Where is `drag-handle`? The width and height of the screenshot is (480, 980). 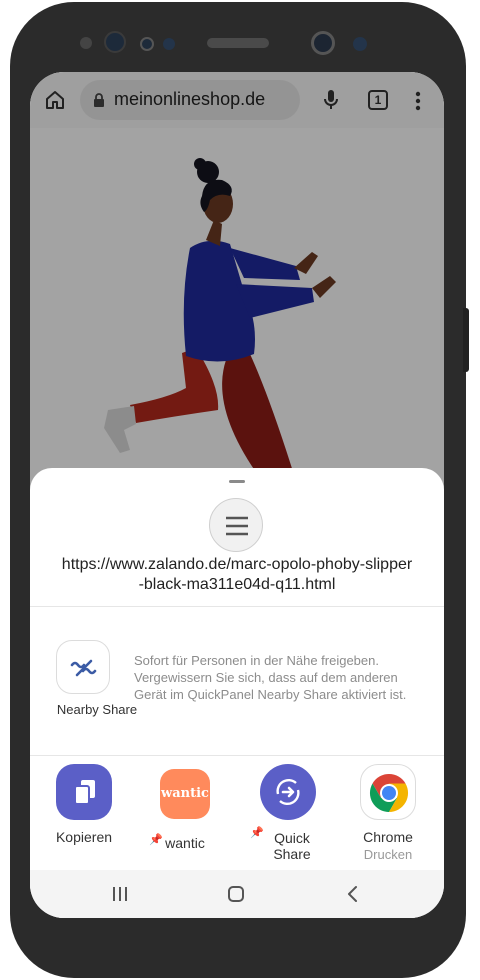 drag-handle is located at coordinates (237, 481).